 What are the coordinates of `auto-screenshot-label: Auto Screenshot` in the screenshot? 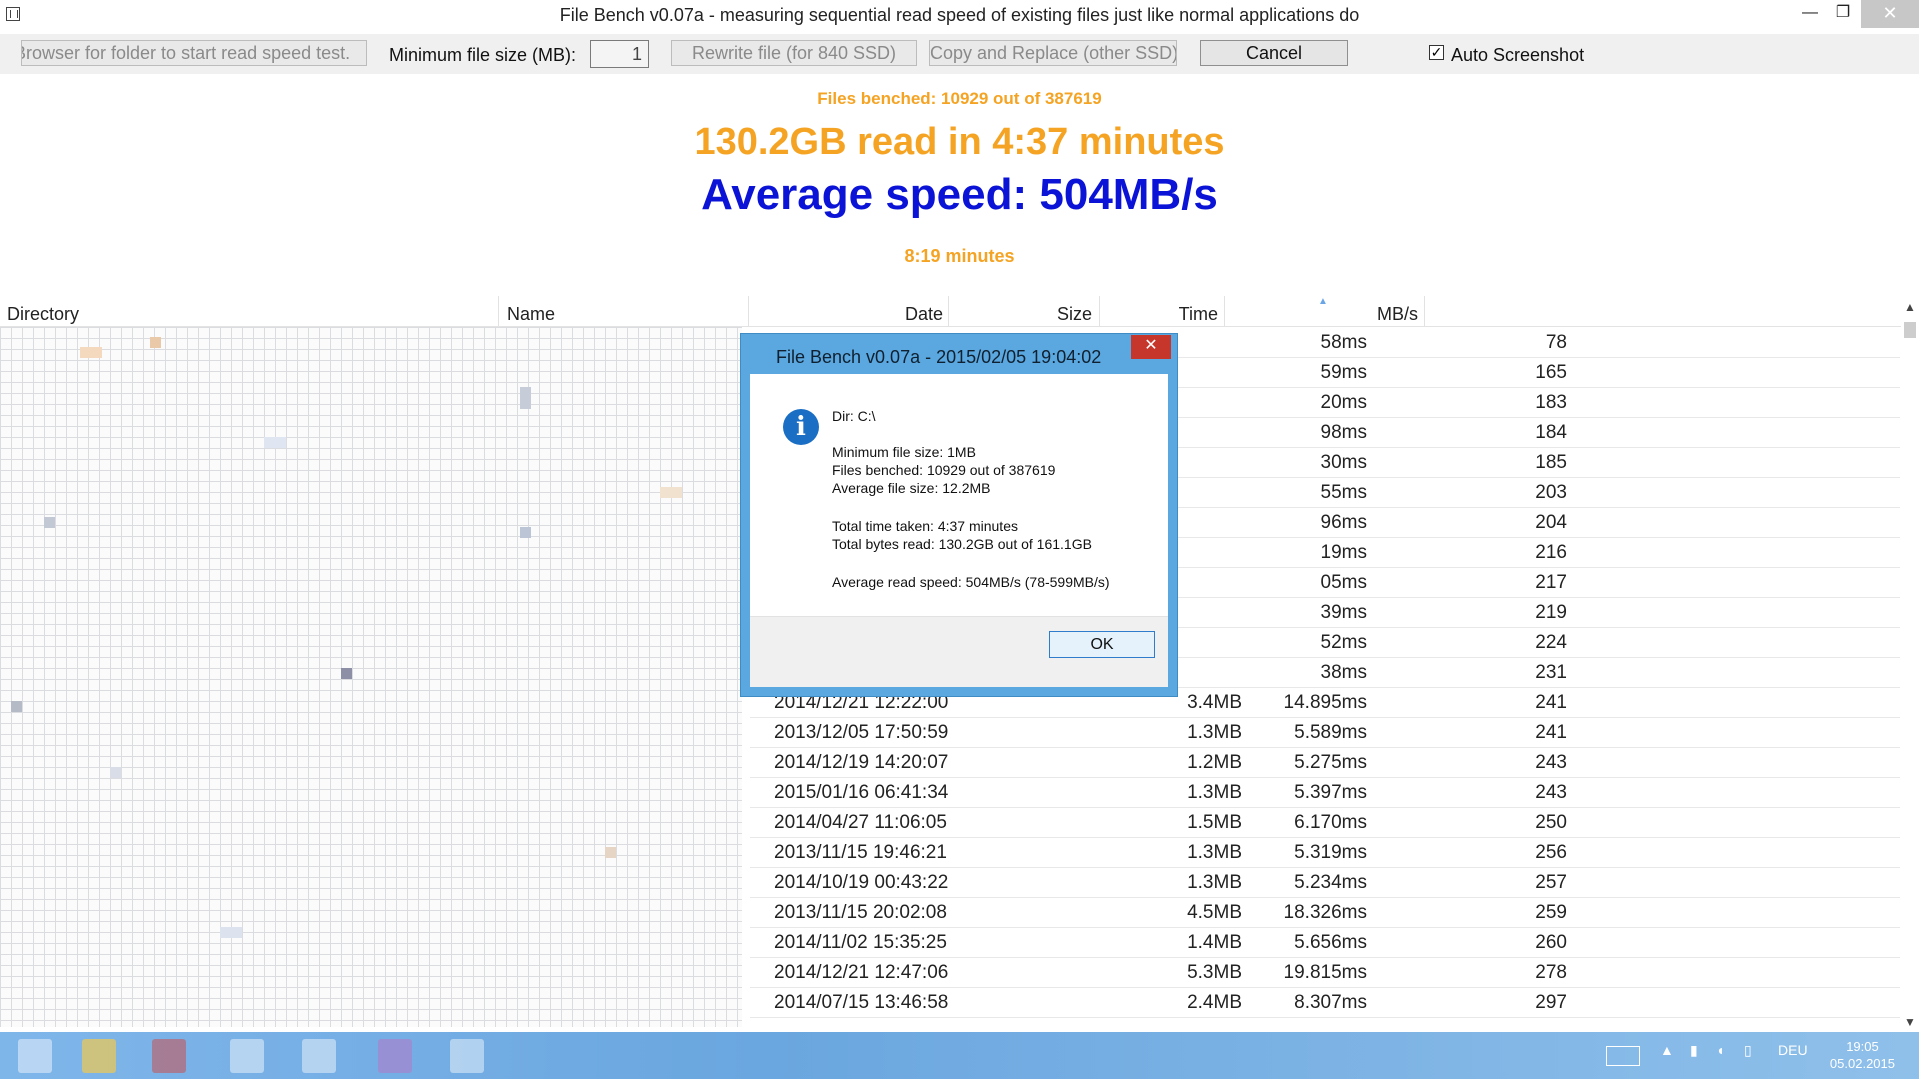 It's located at (1517, 55).